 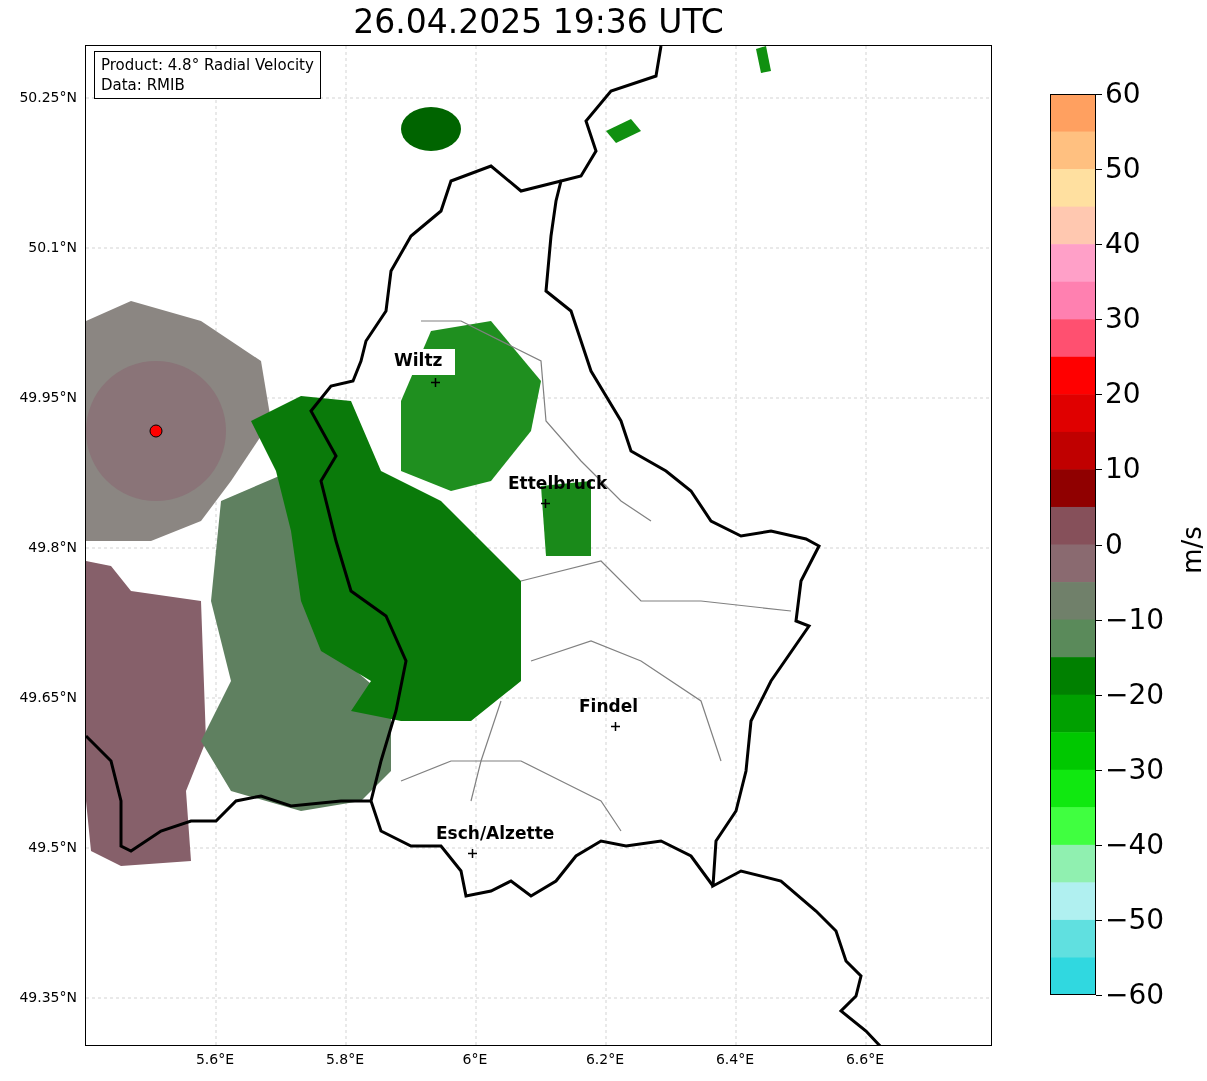 I want to click on colorbar-tick-label: −20, so click(x=1135, y=694).